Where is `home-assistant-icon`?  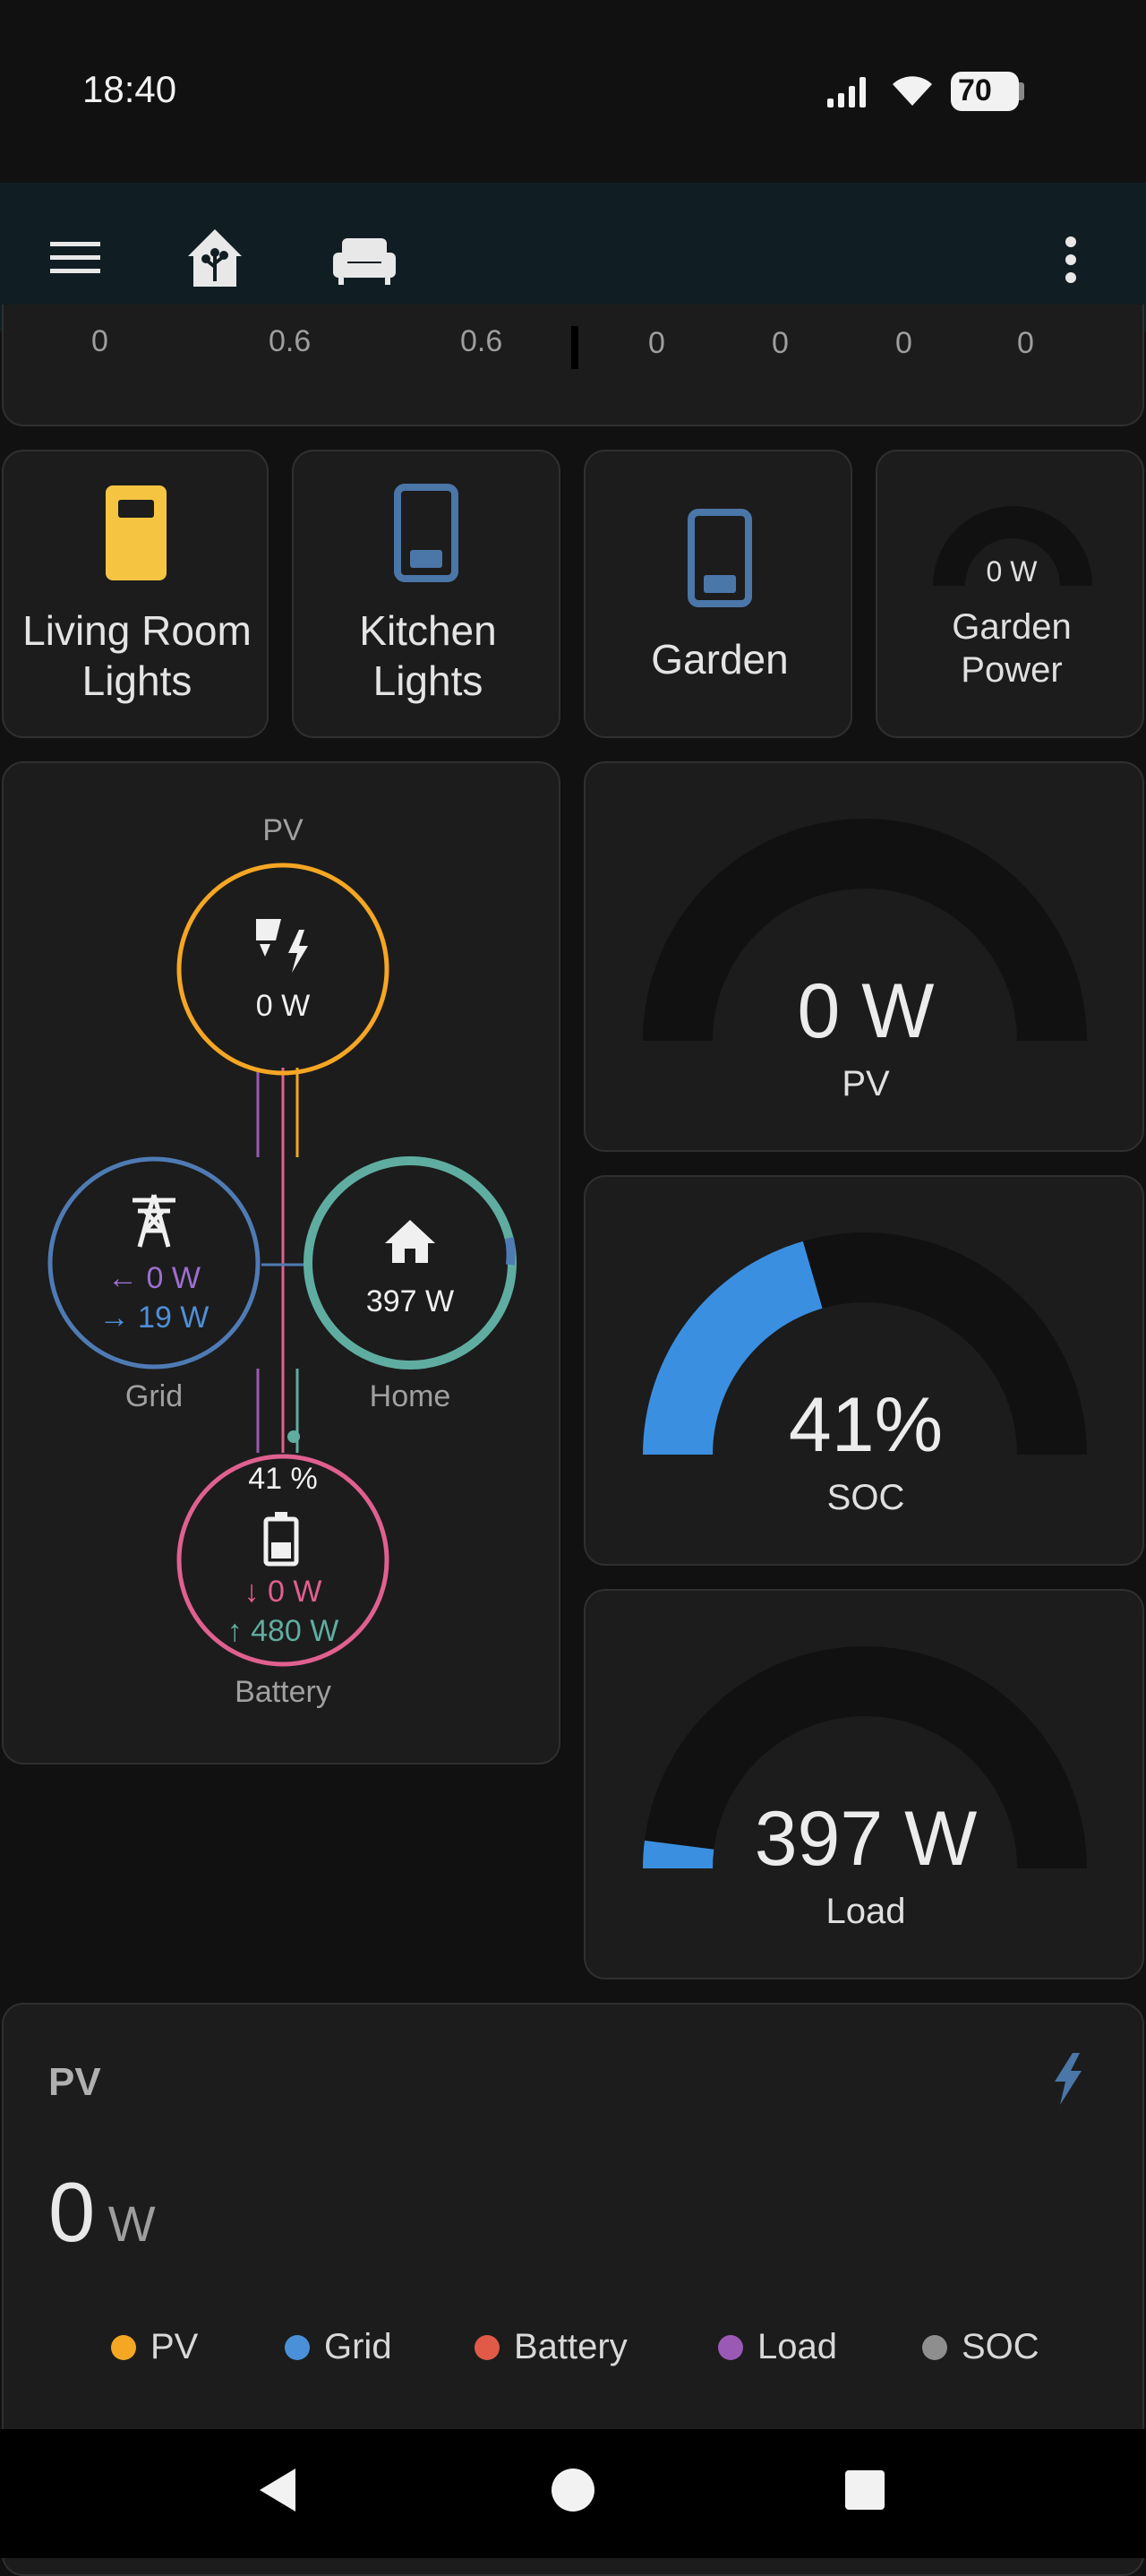 home-assistant-icon is located at coordinates (215, 259).